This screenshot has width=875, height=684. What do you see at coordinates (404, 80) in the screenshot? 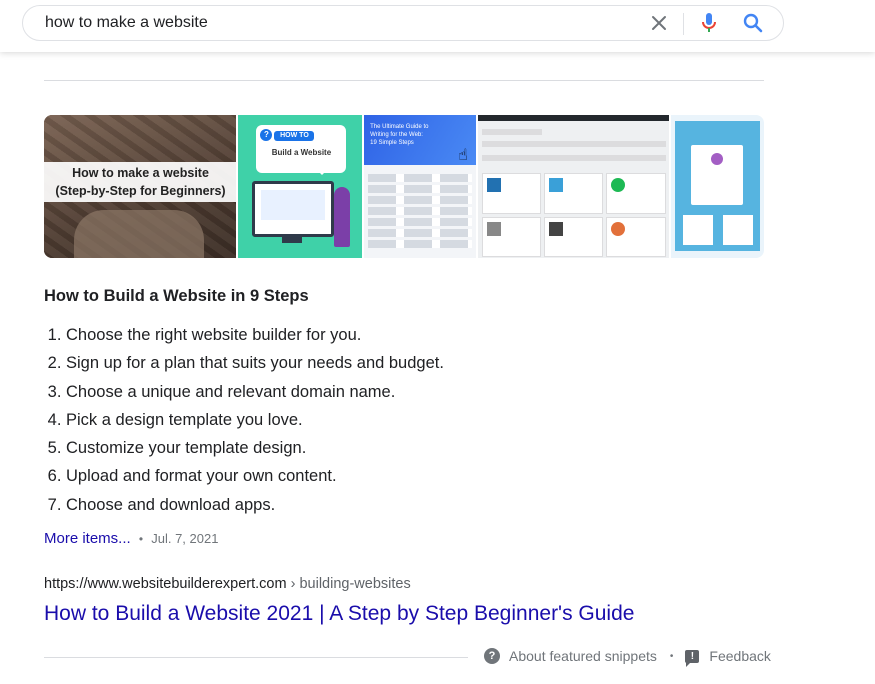
I see `section-divider` at bounding box center [404, 80].